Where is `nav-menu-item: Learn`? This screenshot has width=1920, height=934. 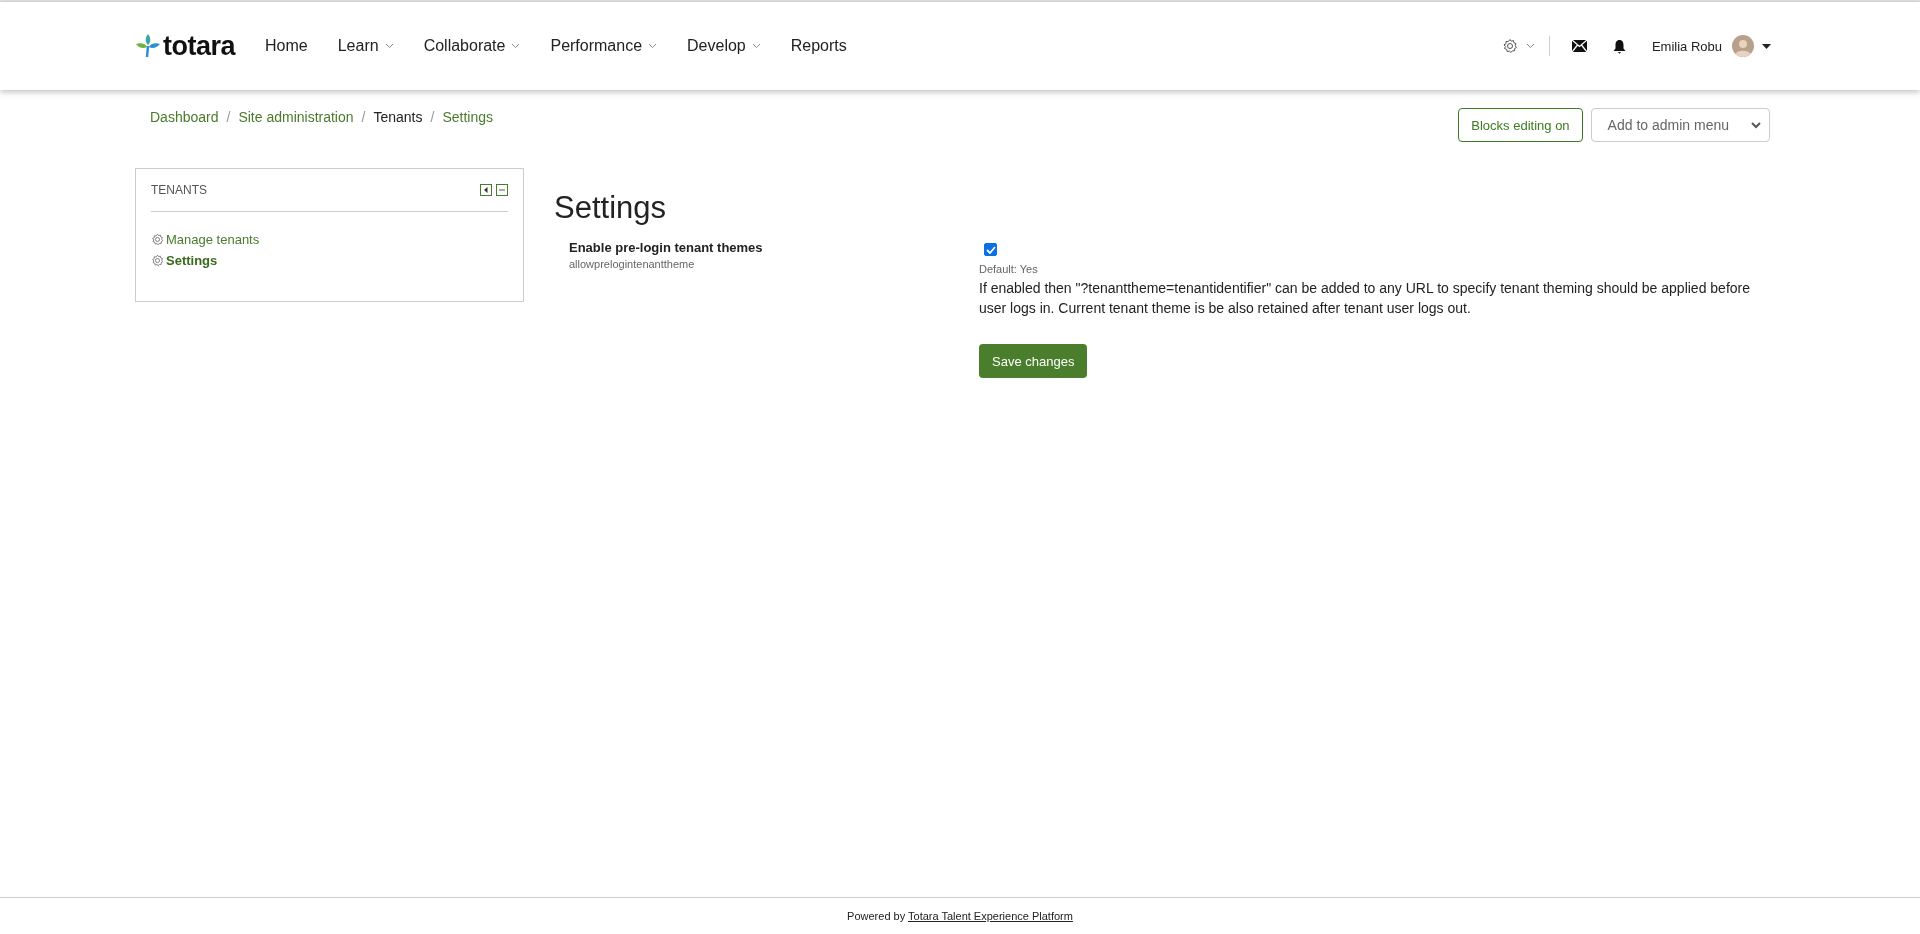
nav-menu-item: Learn is located at coordinates (365, 46).